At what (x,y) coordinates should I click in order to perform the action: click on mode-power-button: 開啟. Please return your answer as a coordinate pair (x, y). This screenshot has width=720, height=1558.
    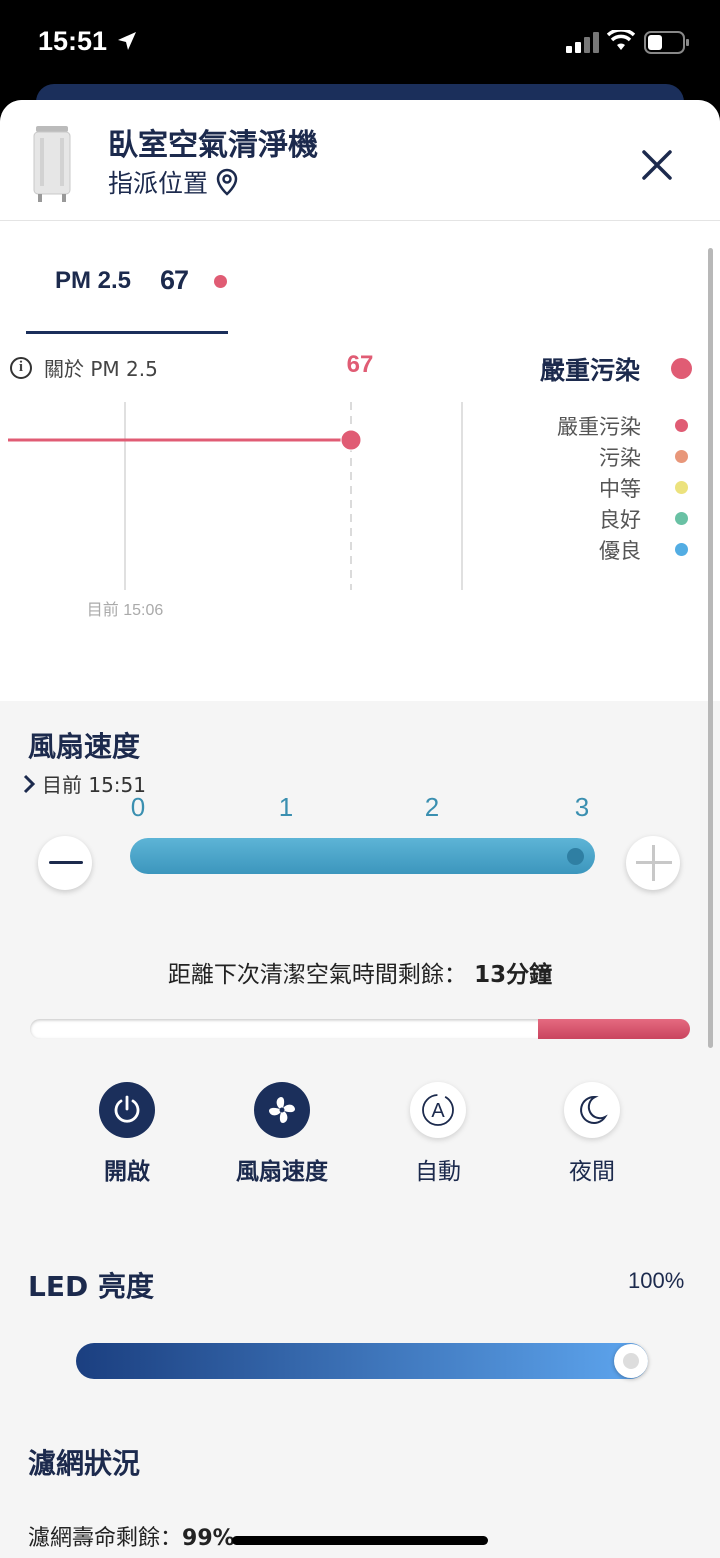
    Looking at the image, I should click on (127, 1134).